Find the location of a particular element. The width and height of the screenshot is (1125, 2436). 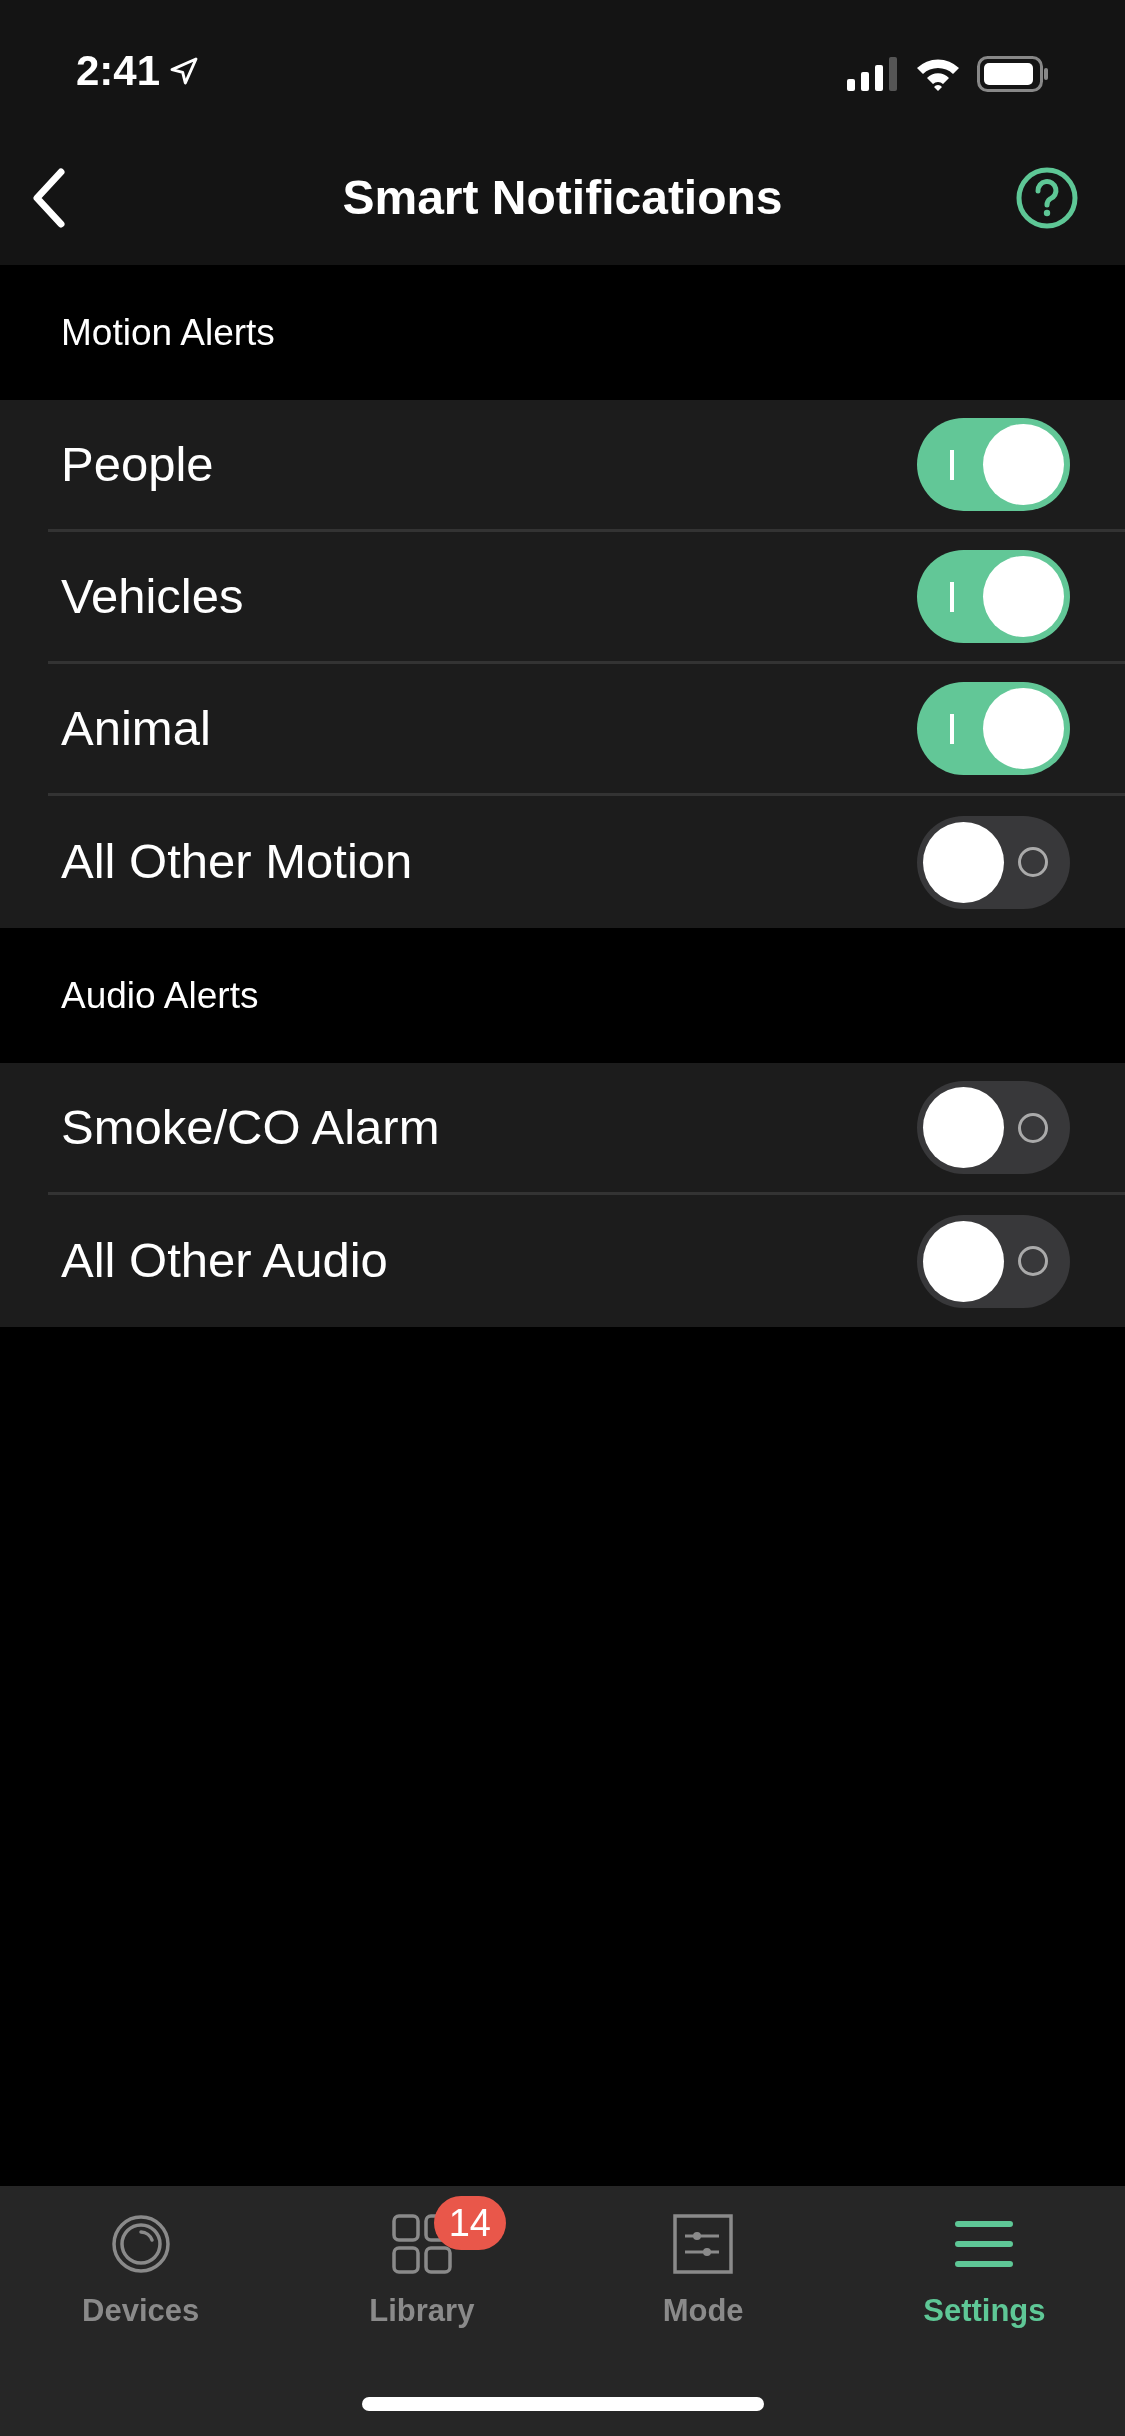

setting-label: All Other Motion is located at coordinates (237, 862).